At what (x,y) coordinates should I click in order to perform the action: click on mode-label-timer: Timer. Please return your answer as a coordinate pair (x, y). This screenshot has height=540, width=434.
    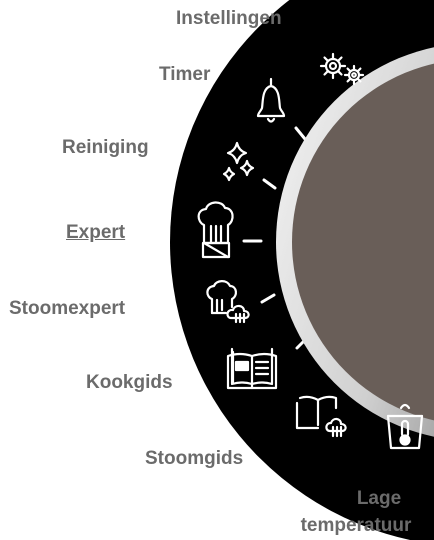
    Looking at the image, I should click on (184, 75).